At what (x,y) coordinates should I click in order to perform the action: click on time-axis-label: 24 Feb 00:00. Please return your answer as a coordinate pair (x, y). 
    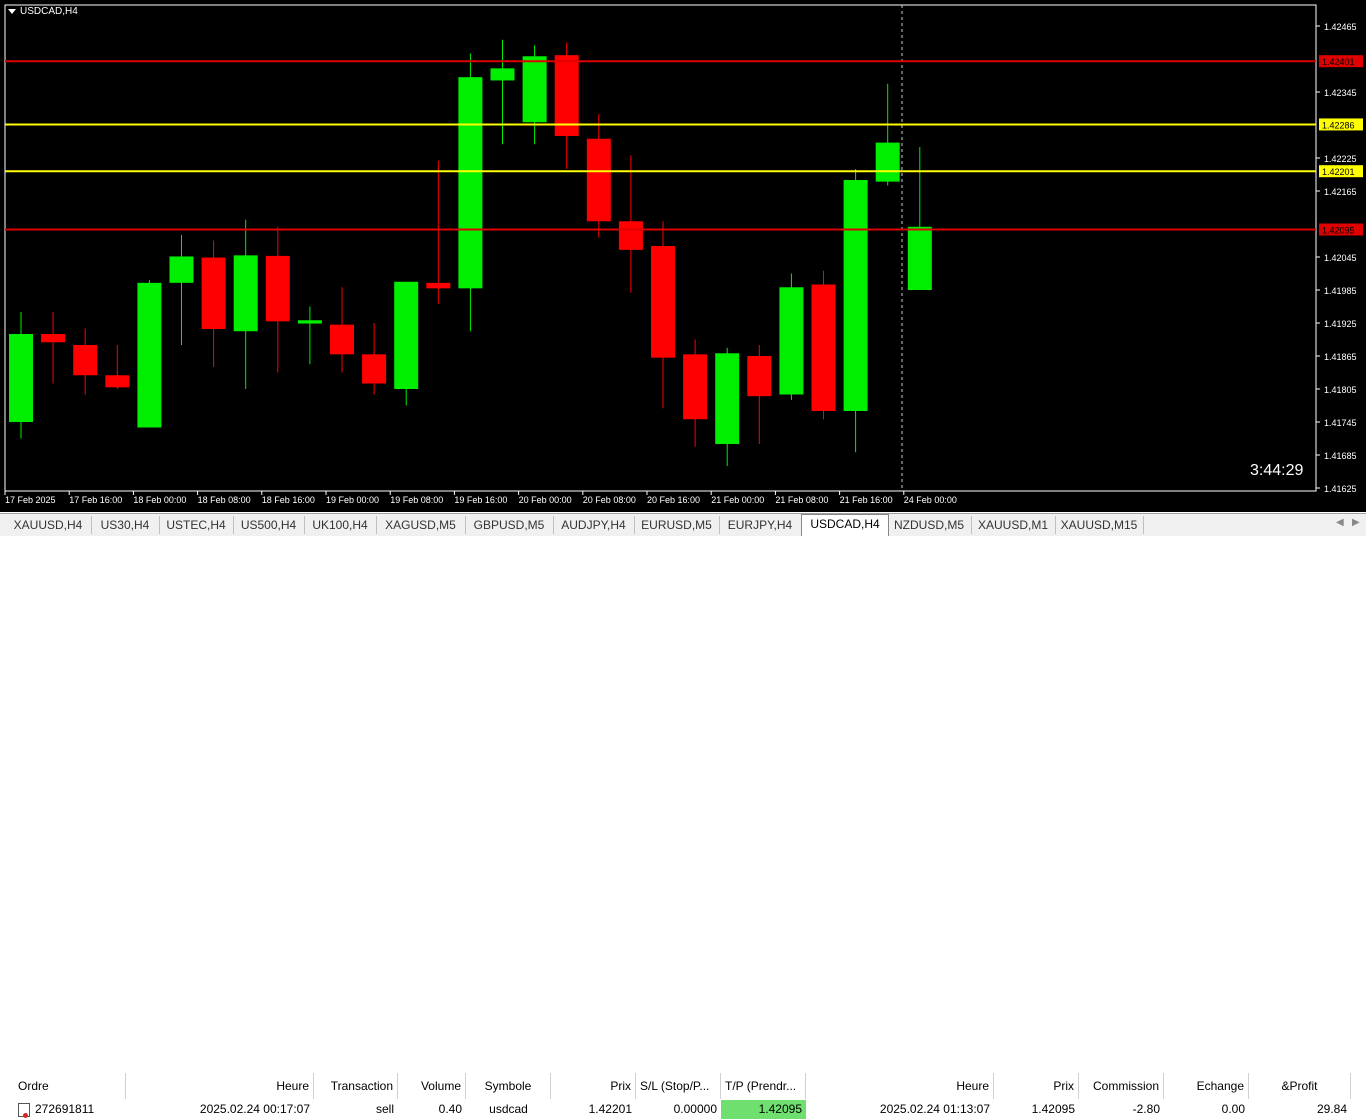
    Looking at the image, I should click on (930, 500).